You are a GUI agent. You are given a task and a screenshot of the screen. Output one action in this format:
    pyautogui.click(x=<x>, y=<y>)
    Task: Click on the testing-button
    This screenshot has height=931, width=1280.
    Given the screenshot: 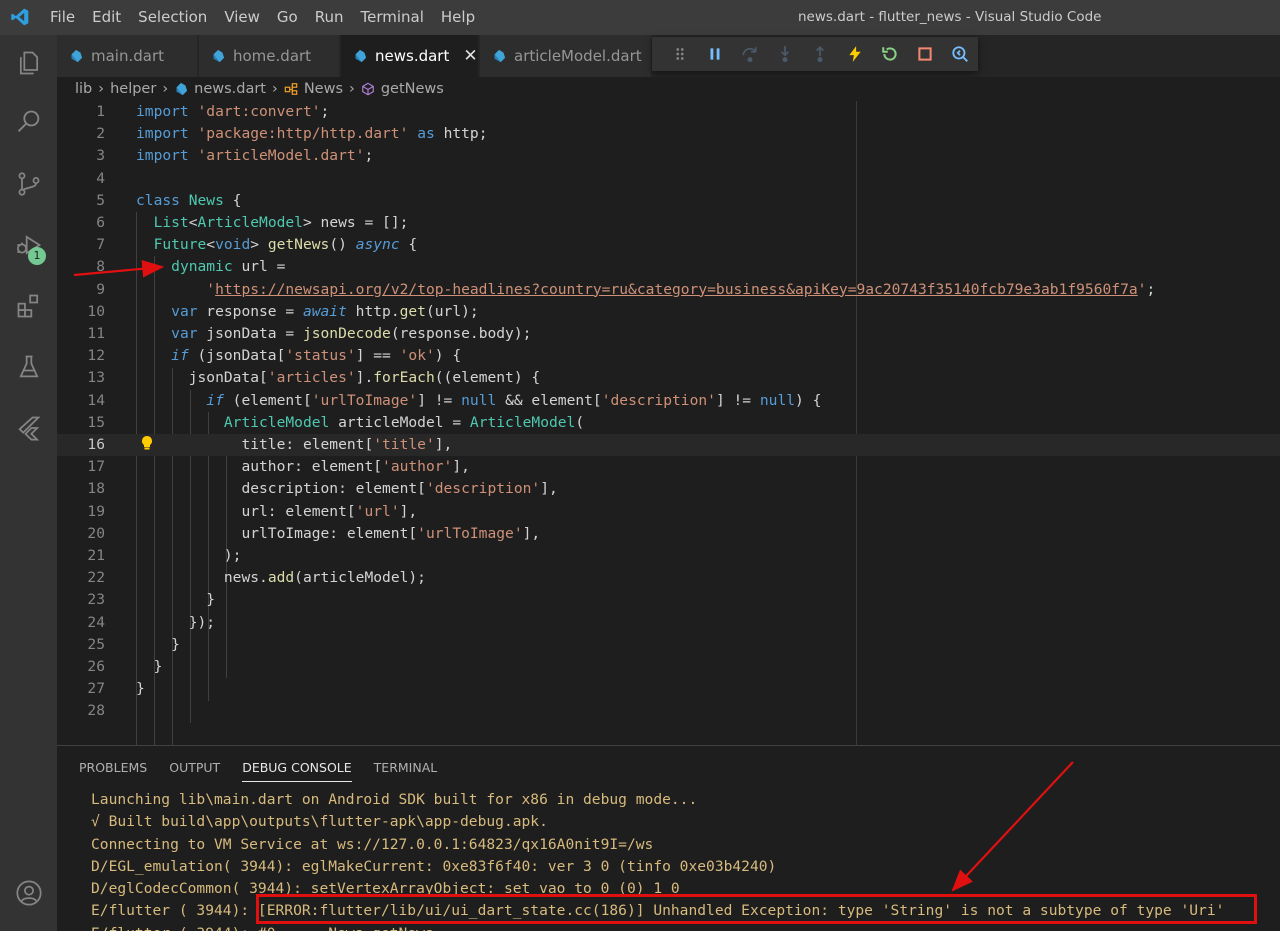 What is the action you would take?
    pyautogui.click(x=28, y=367)
    